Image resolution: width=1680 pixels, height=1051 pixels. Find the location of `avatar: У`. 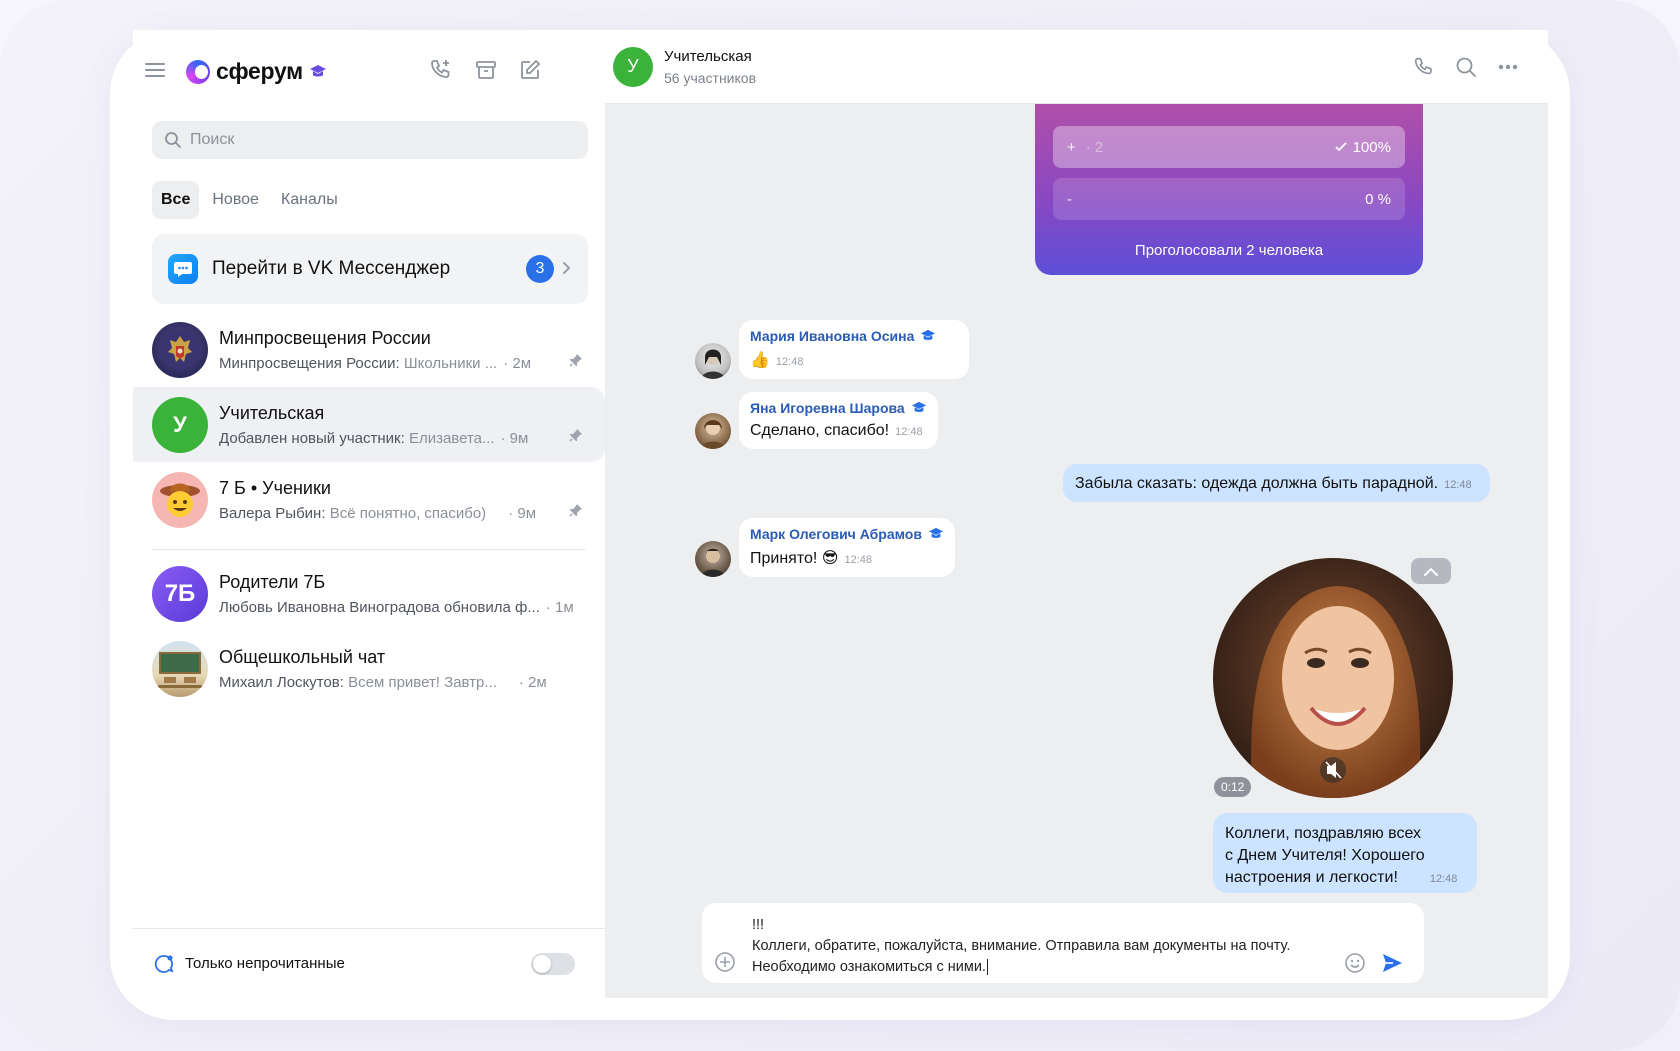

avatar: У is located at coordinates (180, 424).